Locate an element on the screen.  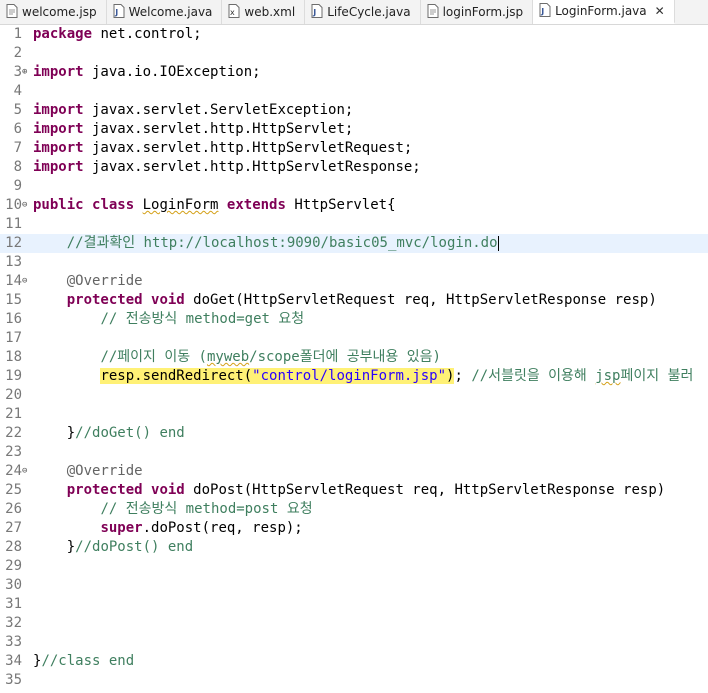
code-token: javax.servlet.http.HttpServletRequest; is located at coordinates (248, 148).